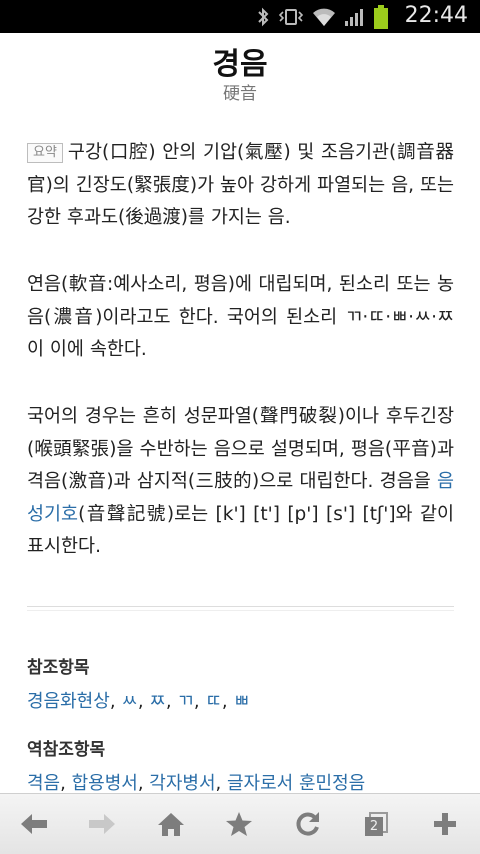 This screenshot has height=854, width=480. I want to click on bluetooth-icon, so click(263, 17).